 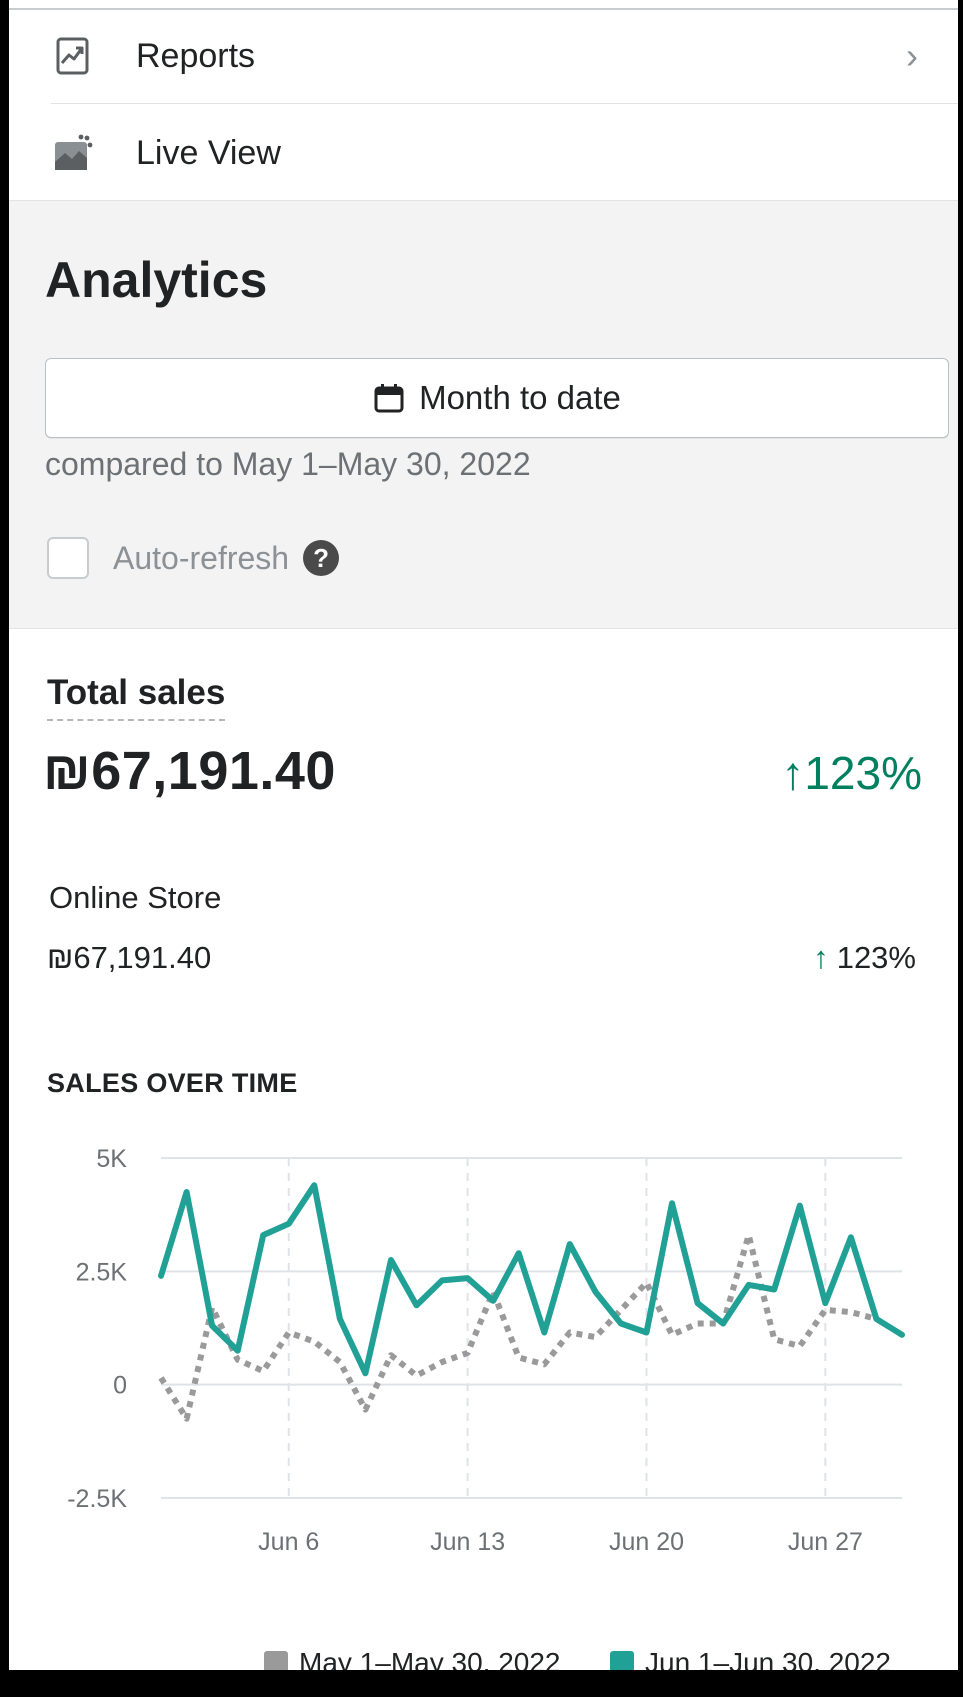 What do you see at coordinates (504, 103) in the screenshot?
I see `nav-divider` at bounding box center [504, 103].